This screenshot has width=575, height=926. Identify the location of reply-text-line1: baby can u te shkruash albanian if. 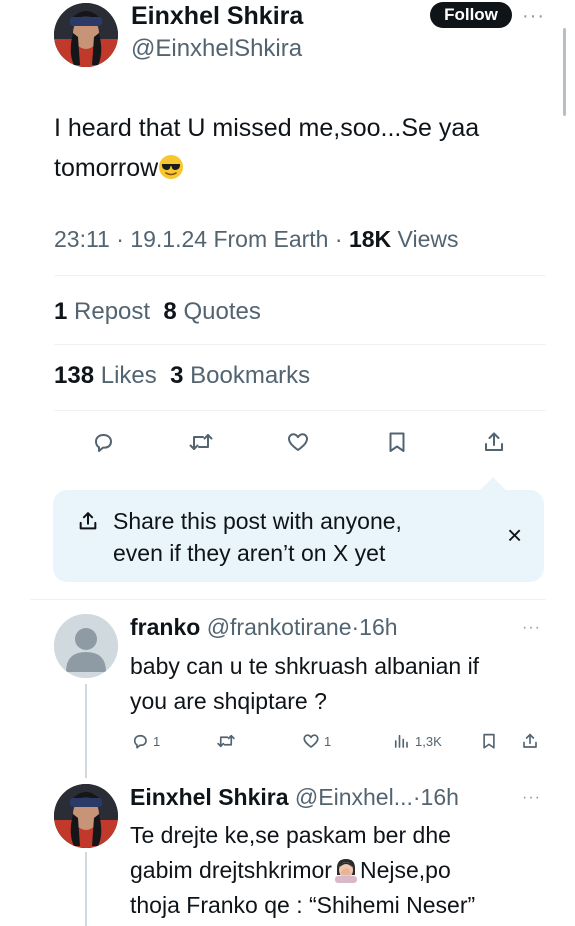
(305, 666).